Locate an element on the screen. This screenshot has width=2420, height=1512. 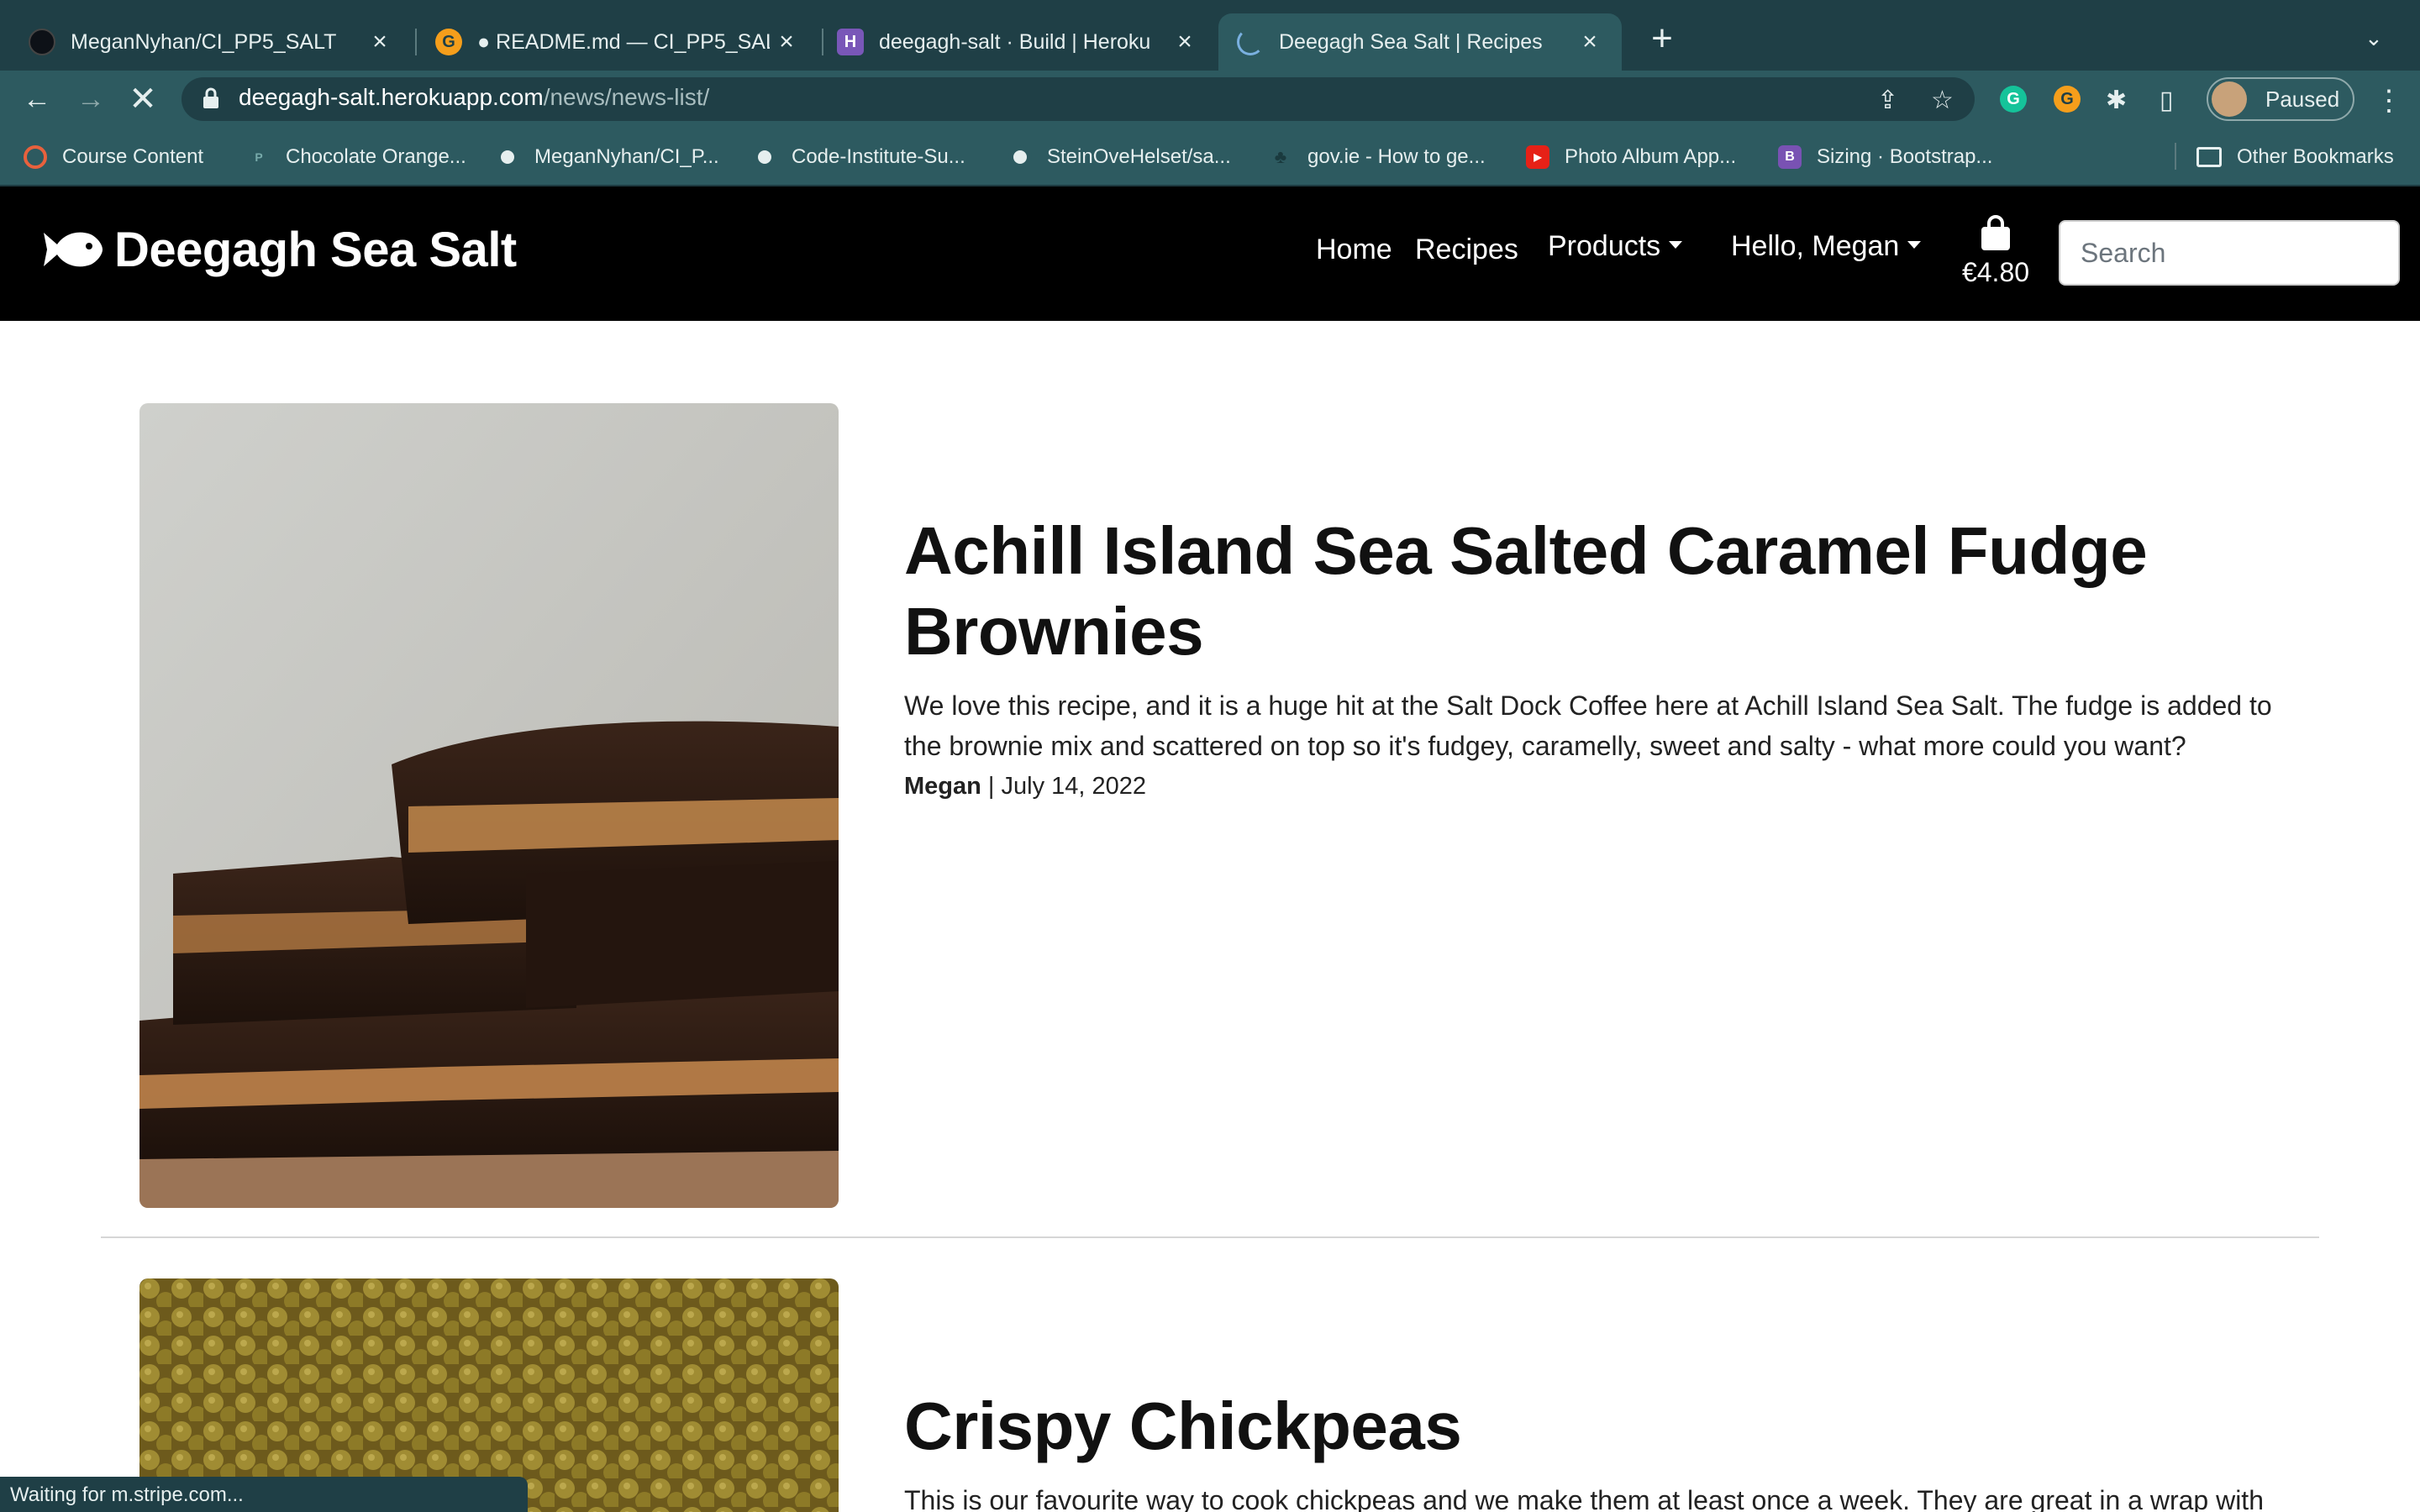
heroku-icon: H is located at coordinates (850, 42).